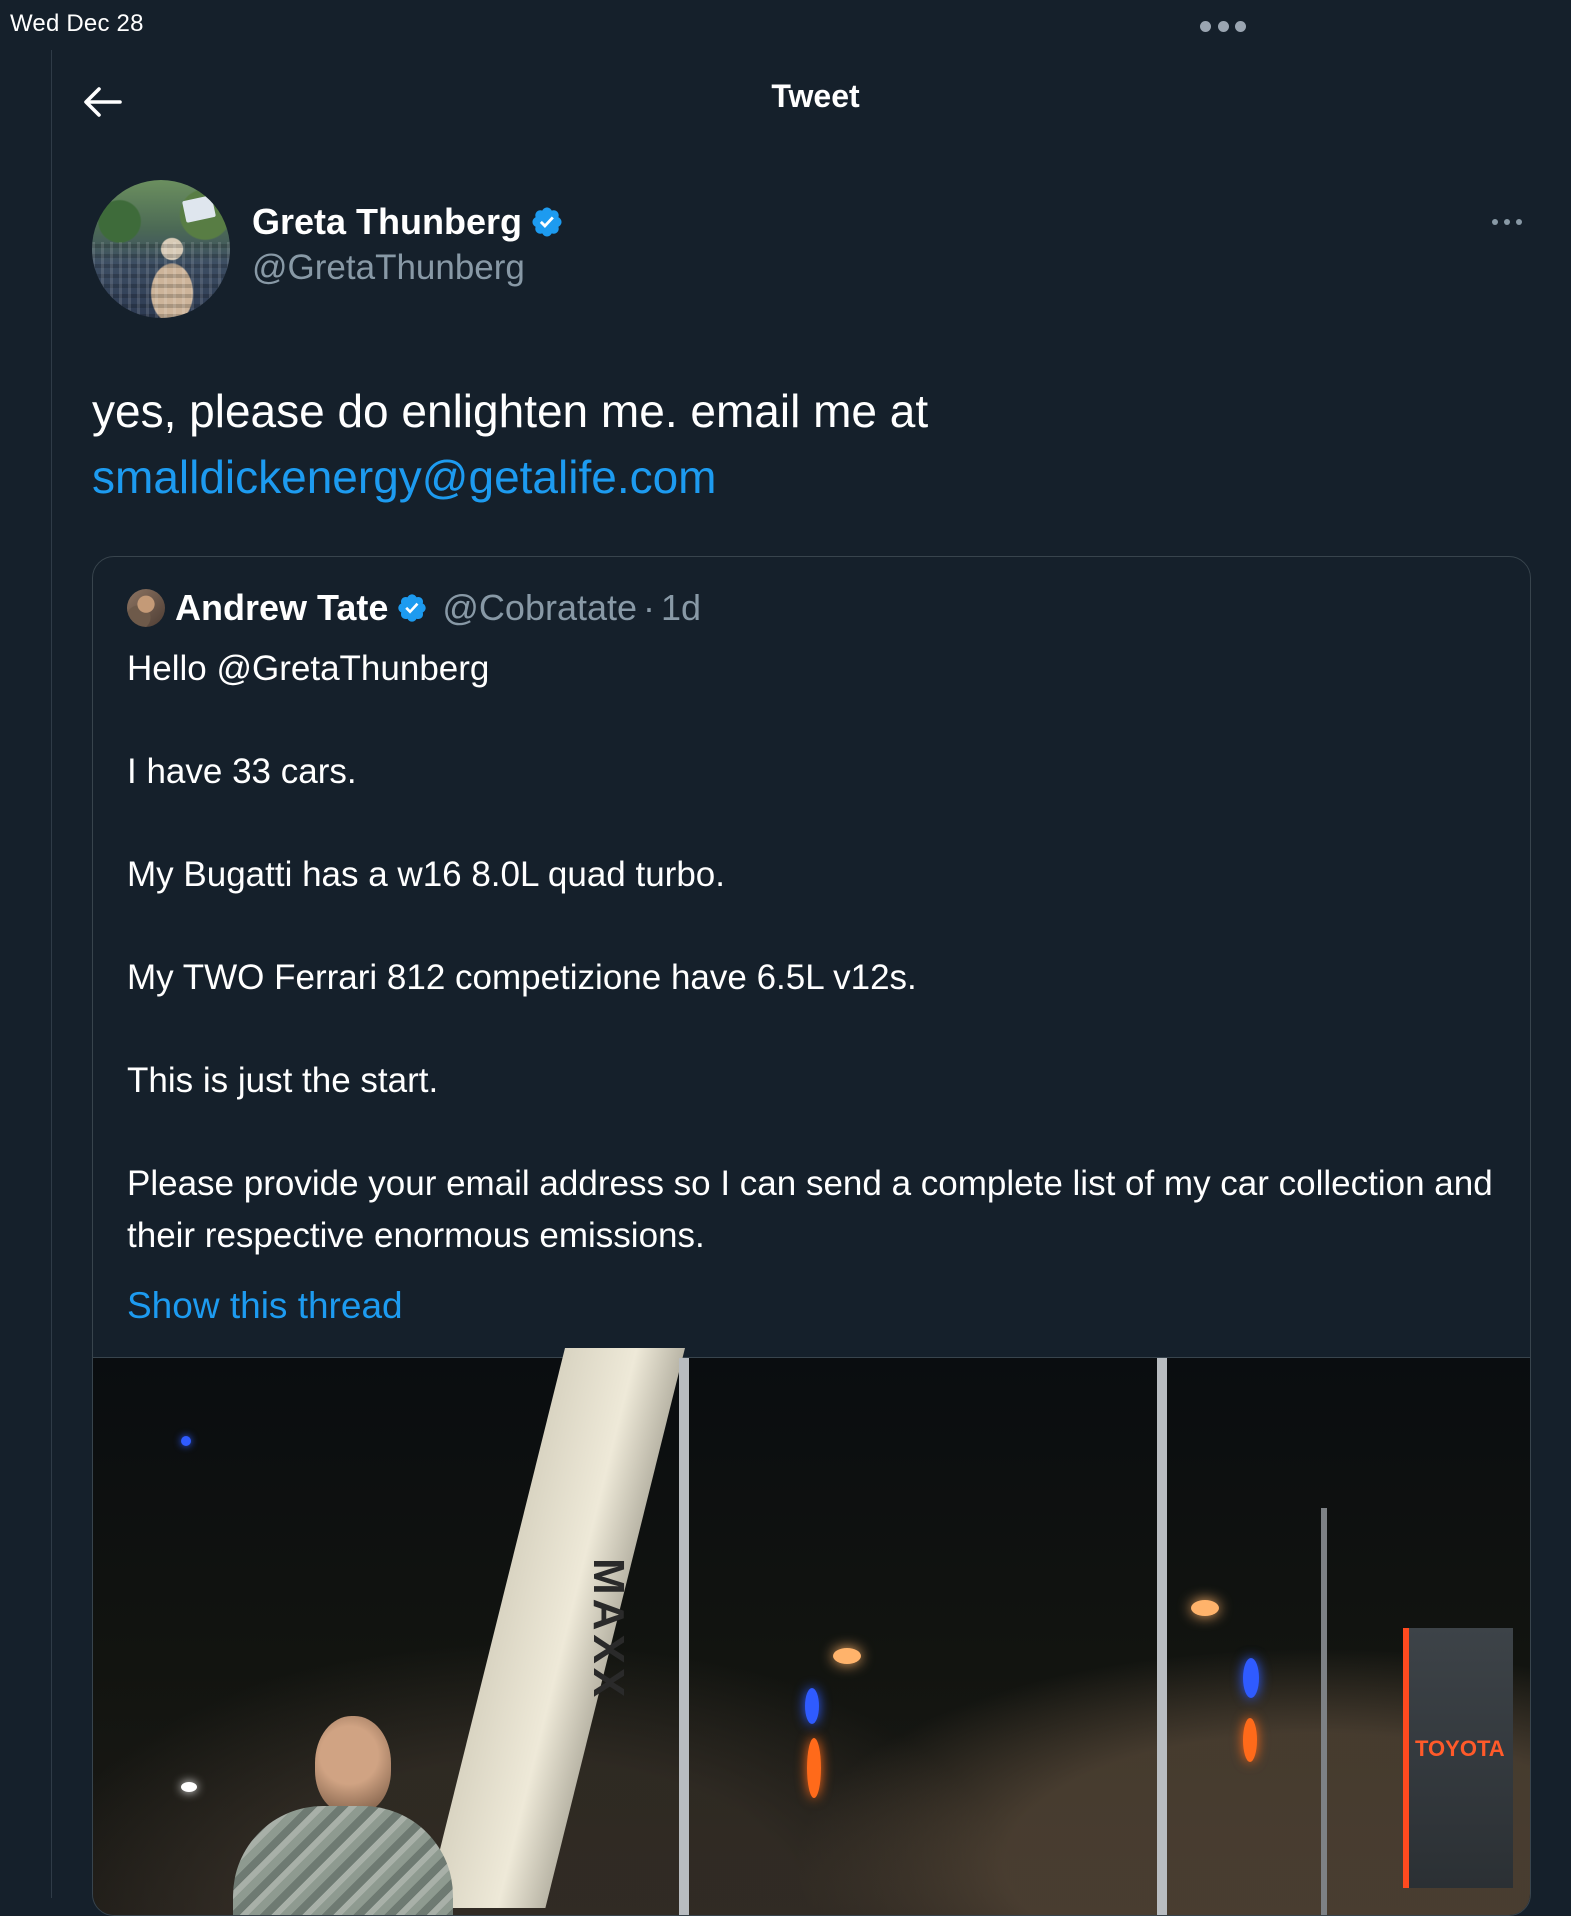  Describe the element at coordinates (308, 668) in the screenshot. I see `quoted-paragraph: Hello @GretaThunberg` at that location.